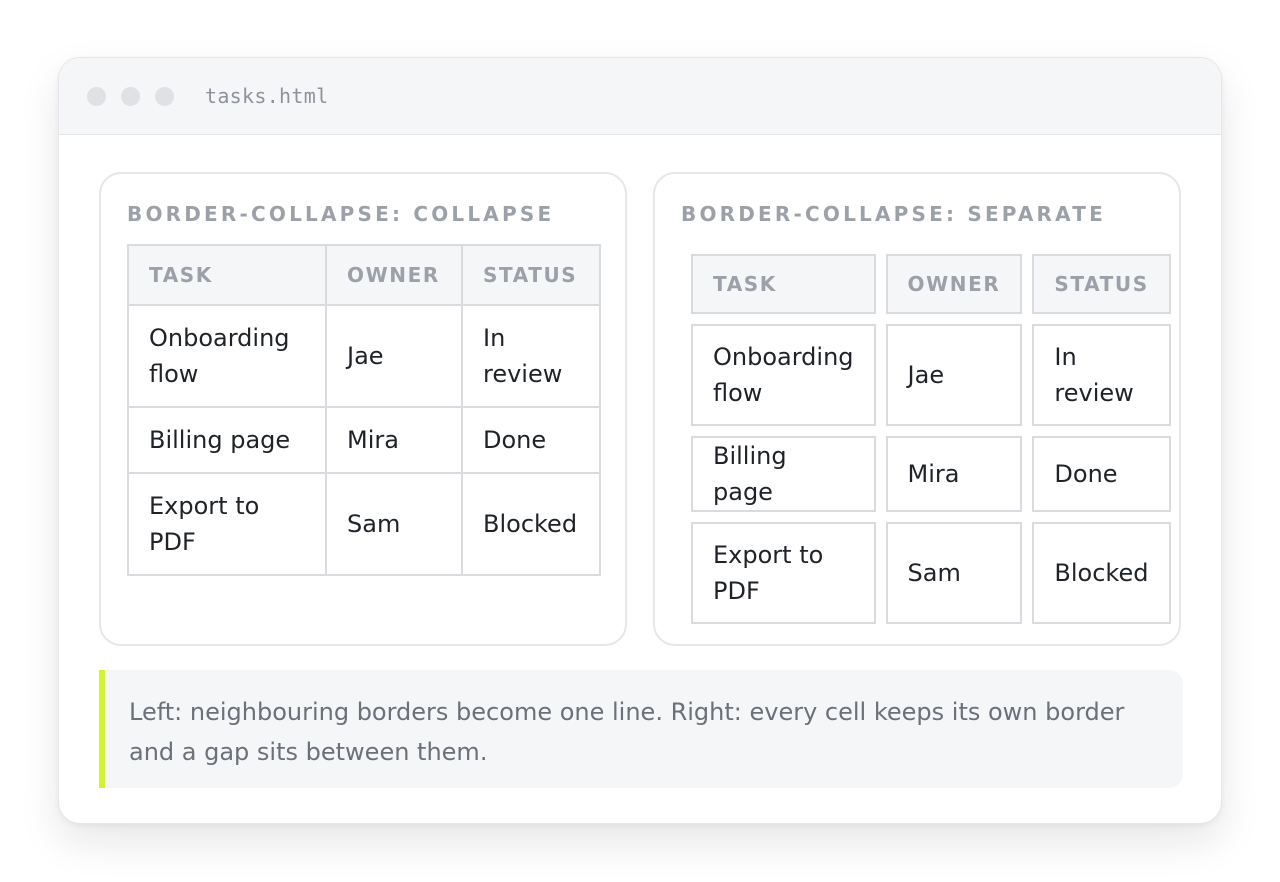 The image size is (1280, 882). What do you see at coordinates (130, 96) in the screenshot?
I see `window-dot-minimize` at bounding box center [130, 96].